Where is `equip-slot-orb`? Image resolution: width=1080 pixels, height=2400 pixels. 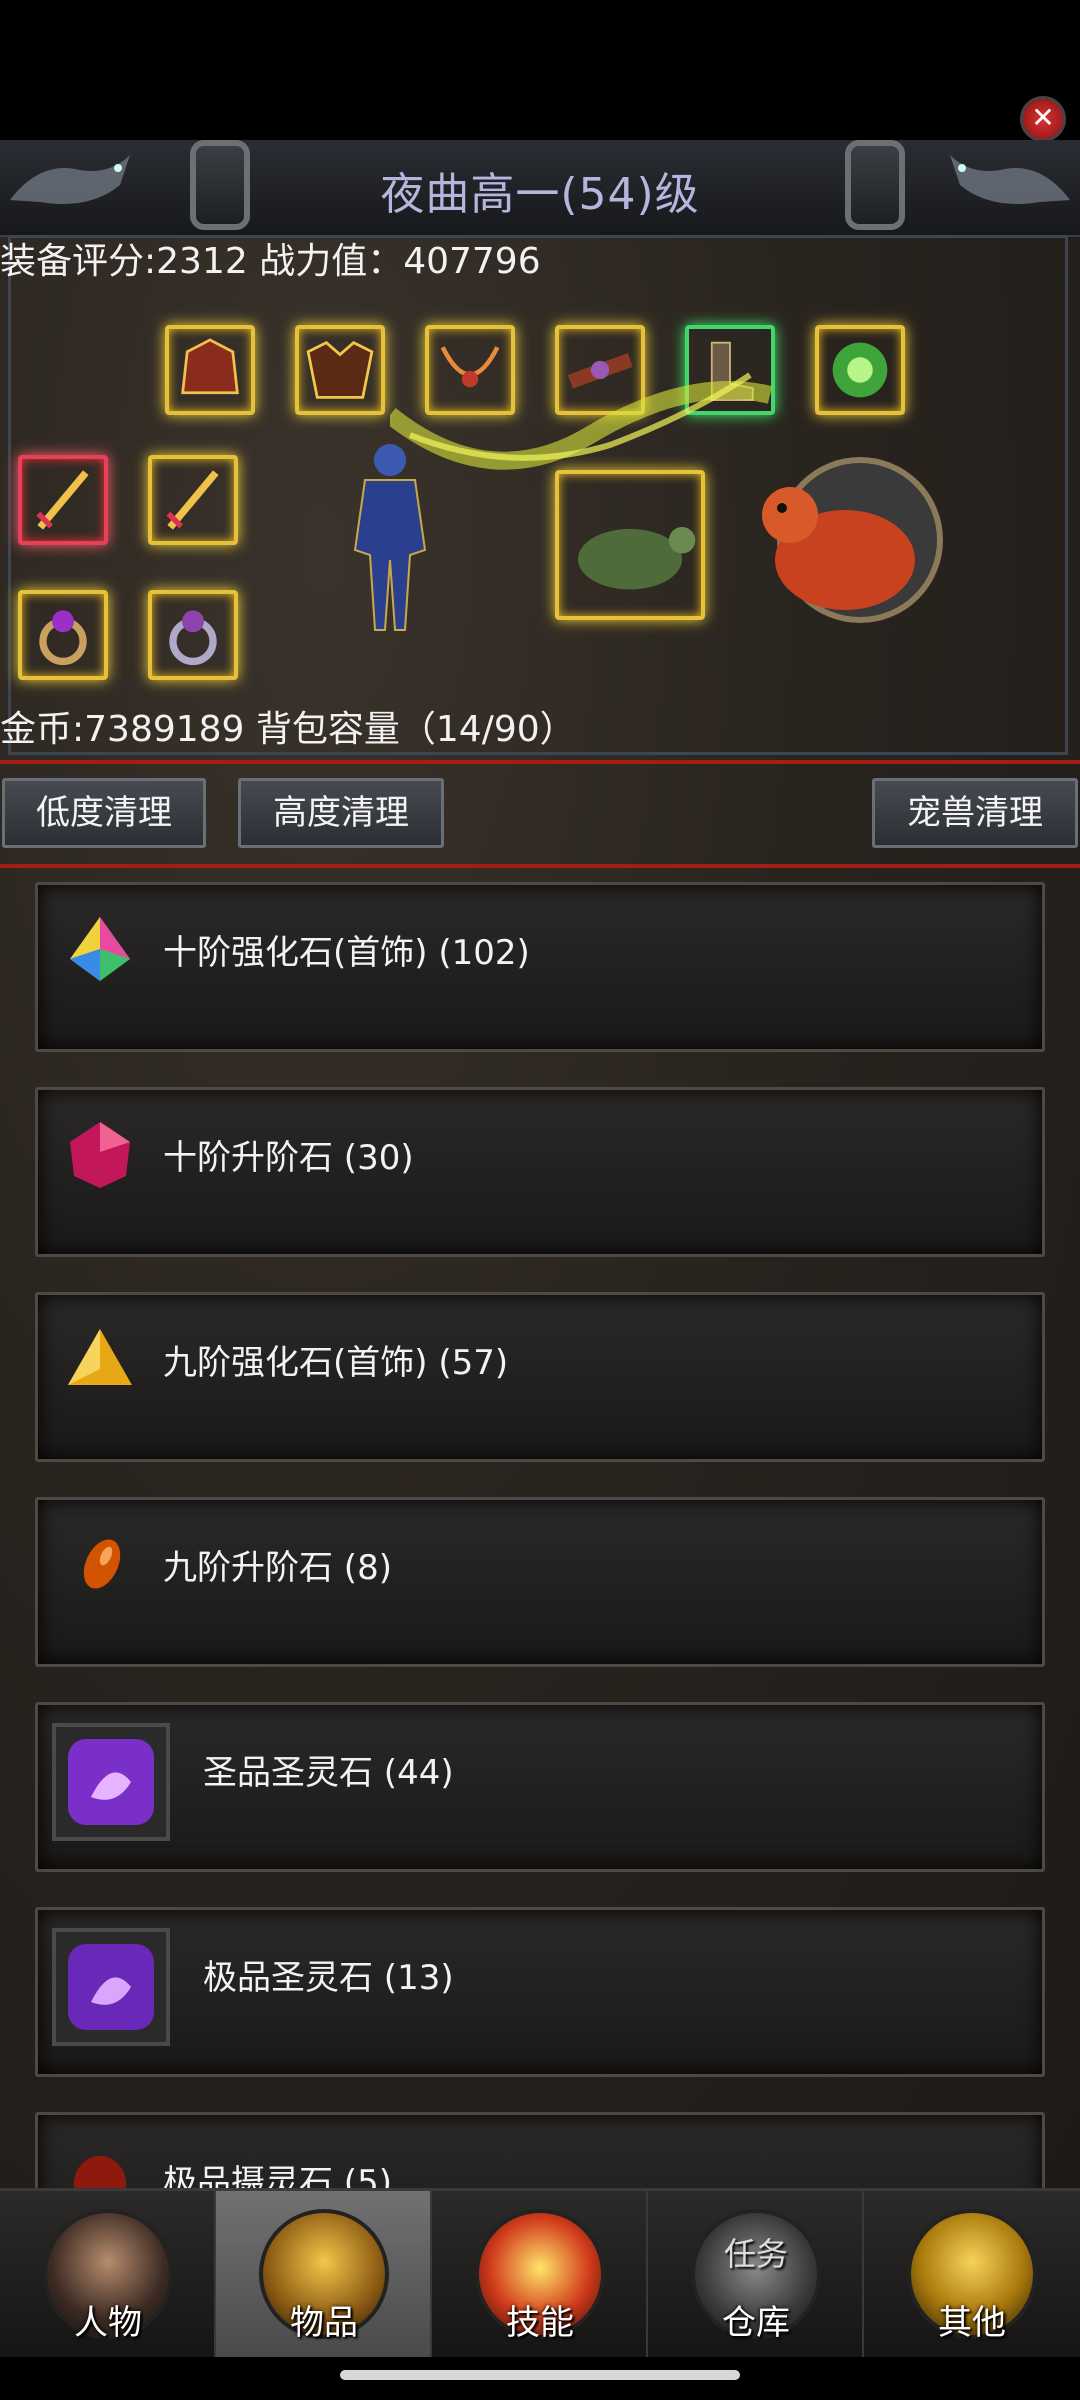 equip-slot-orb is located at coordinates (860, 370).